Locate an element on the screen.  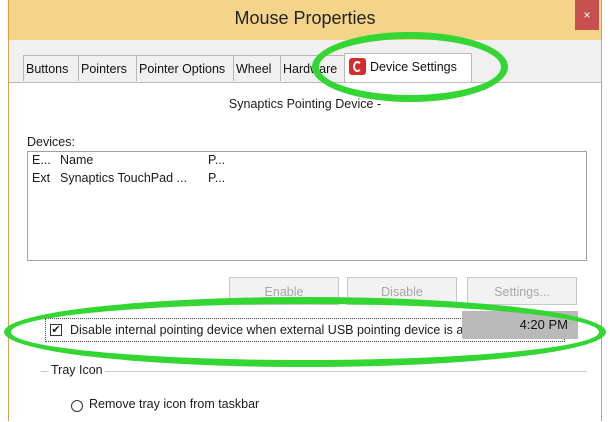
title-bar: Mouse Properties × is located at coordinates (305, 20).